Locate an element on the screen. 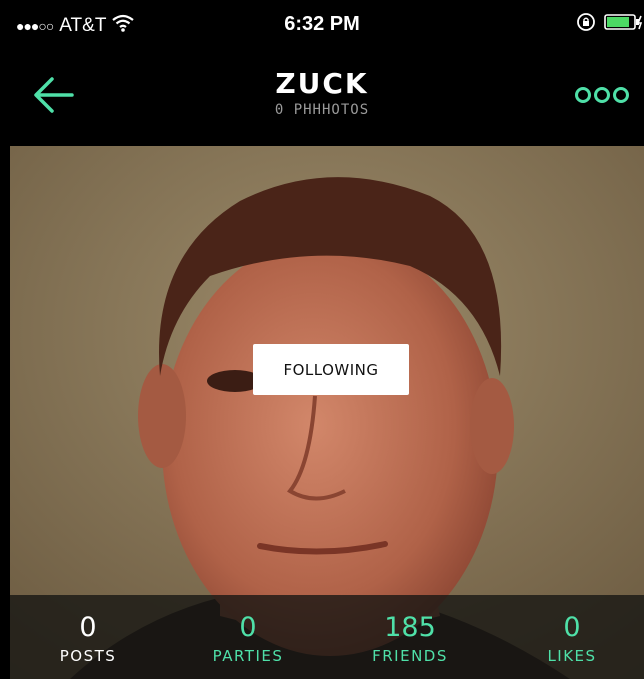  page-title: ZUCK is located at coordinates (322, 83).